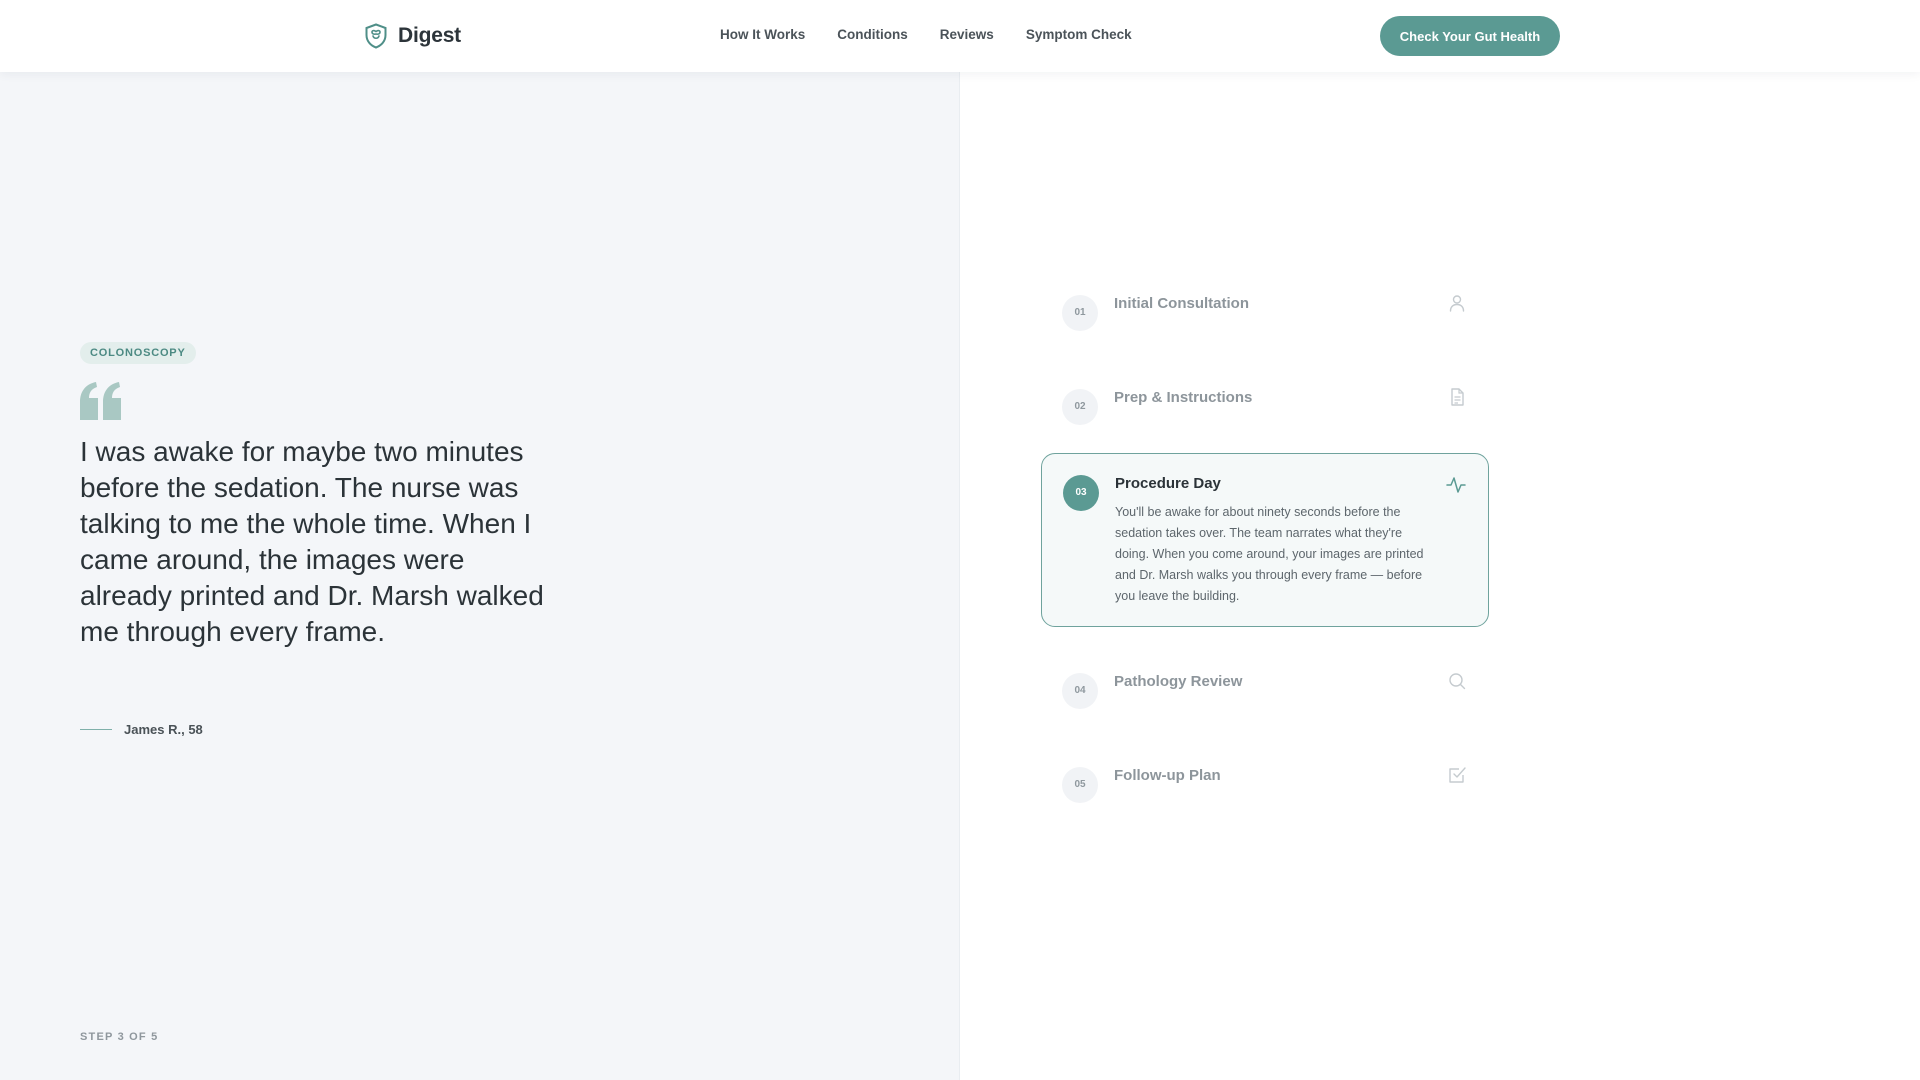 The width and height of the screenshot is (1920, 1080). I want to click on condition-tag: COLONOSCOPY, so click(138, 353).